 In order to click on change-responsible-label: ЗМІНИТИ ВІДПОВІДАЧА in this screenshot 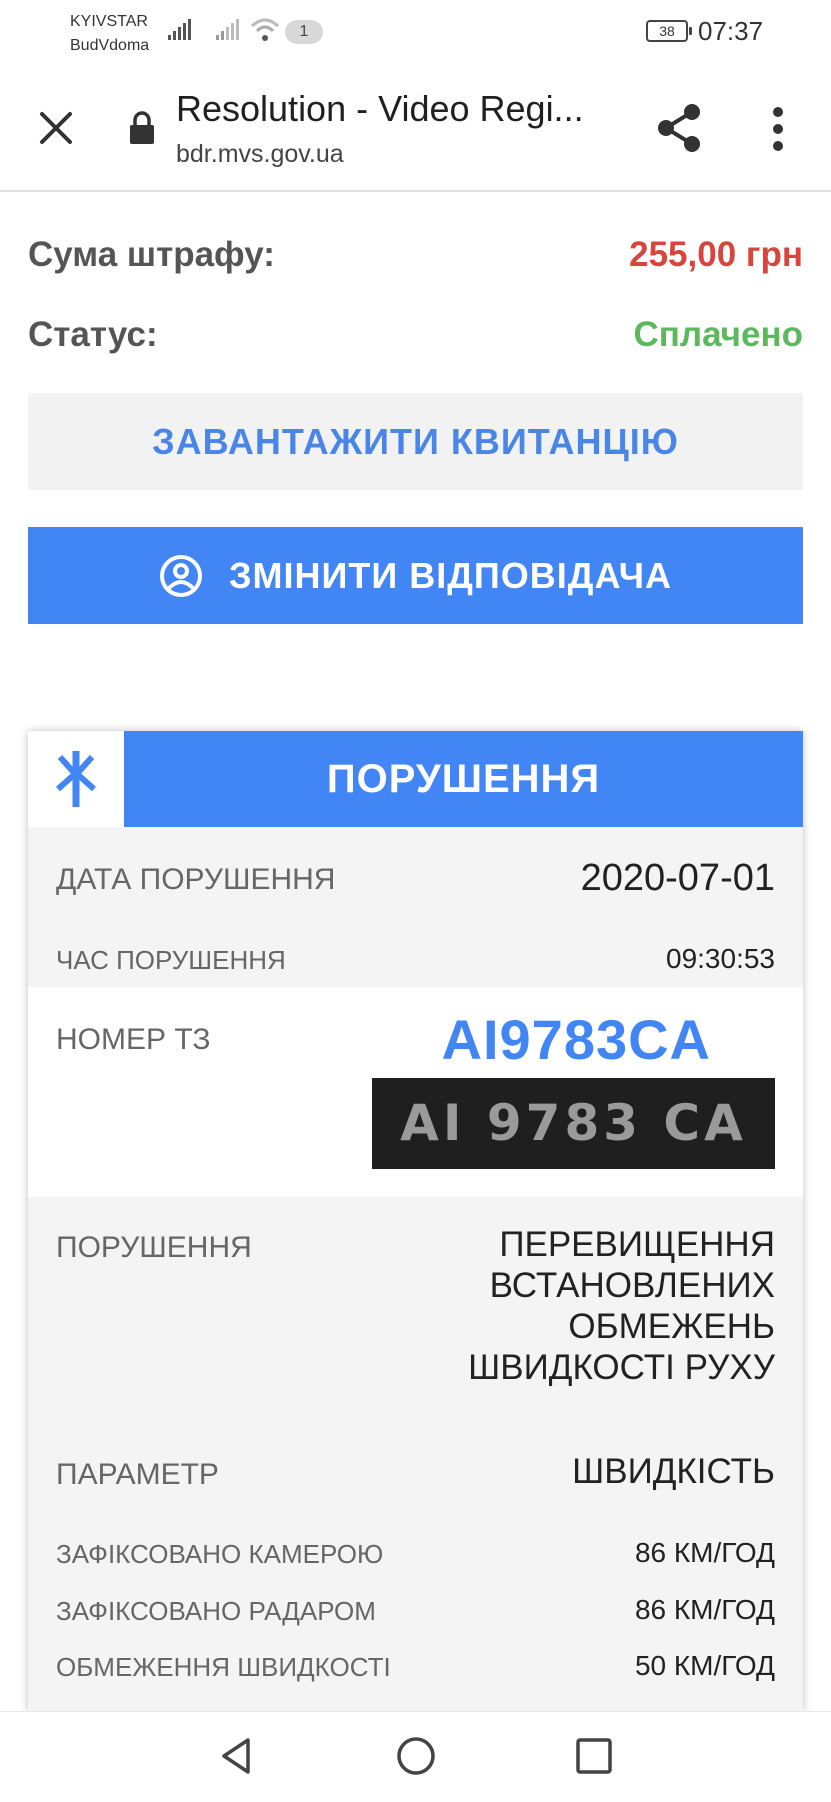, I will do `click(450, 575)`.